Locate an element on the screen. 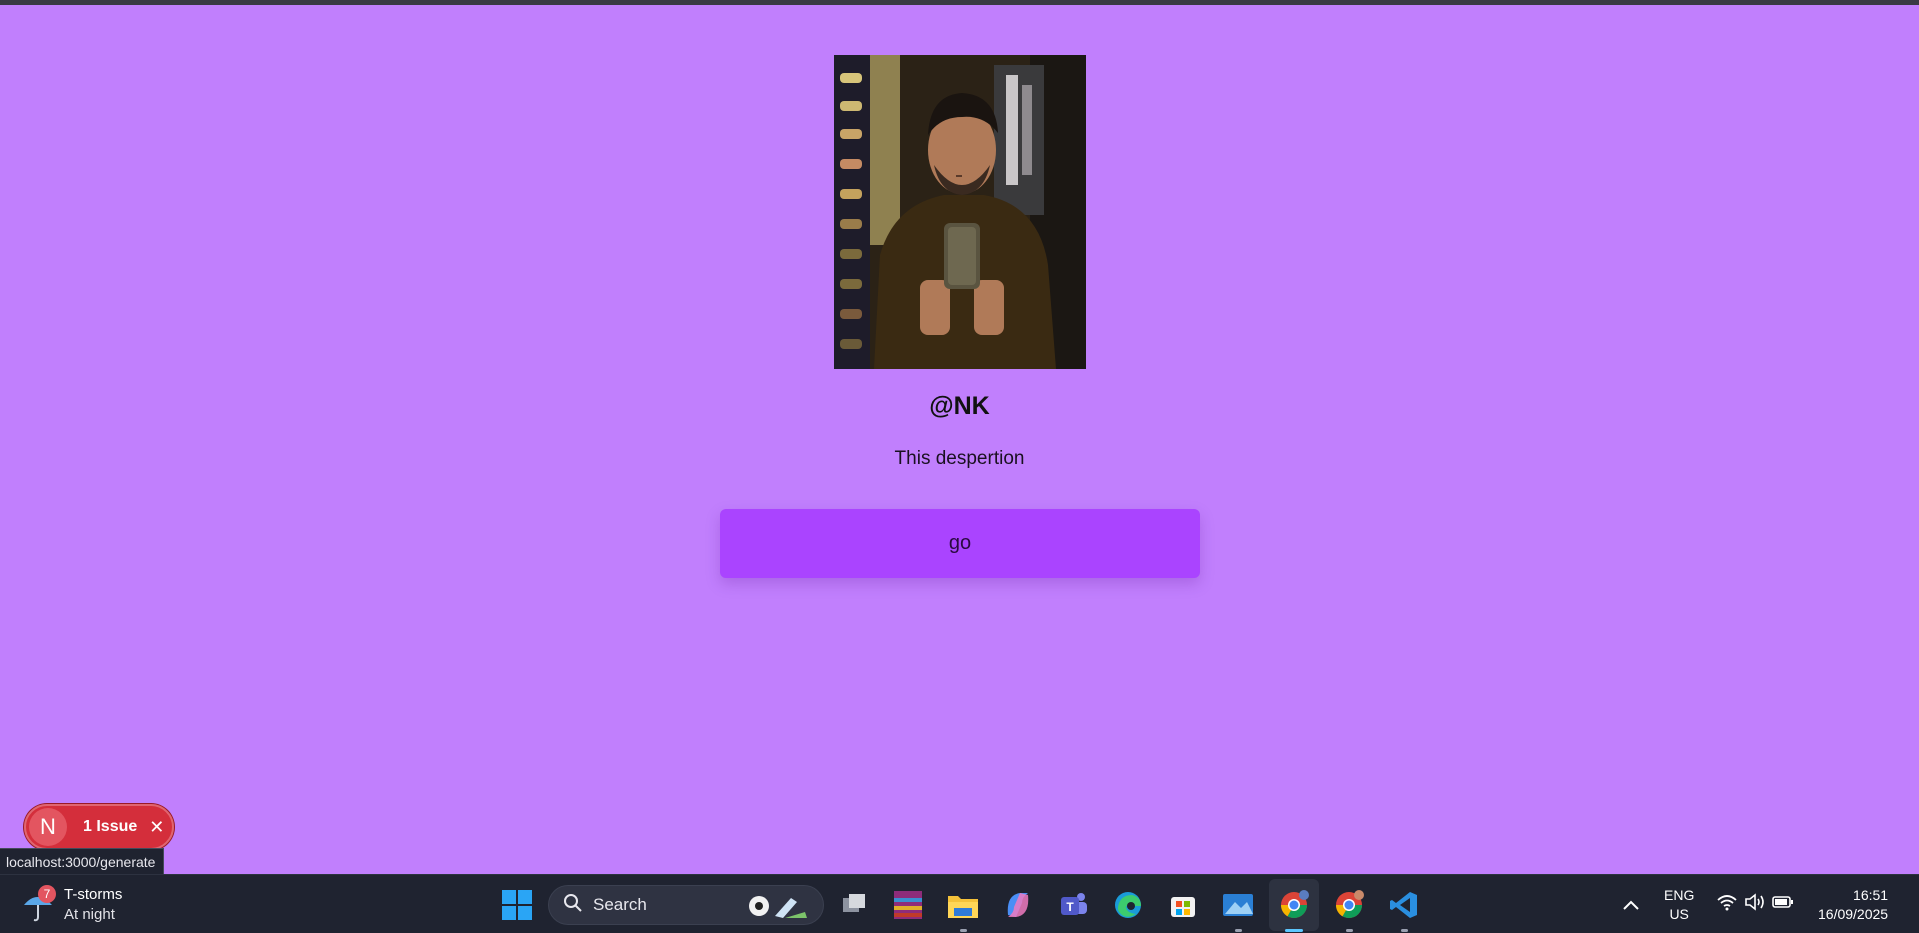  keyboard-region: US is located at coordinates (1679, 913).